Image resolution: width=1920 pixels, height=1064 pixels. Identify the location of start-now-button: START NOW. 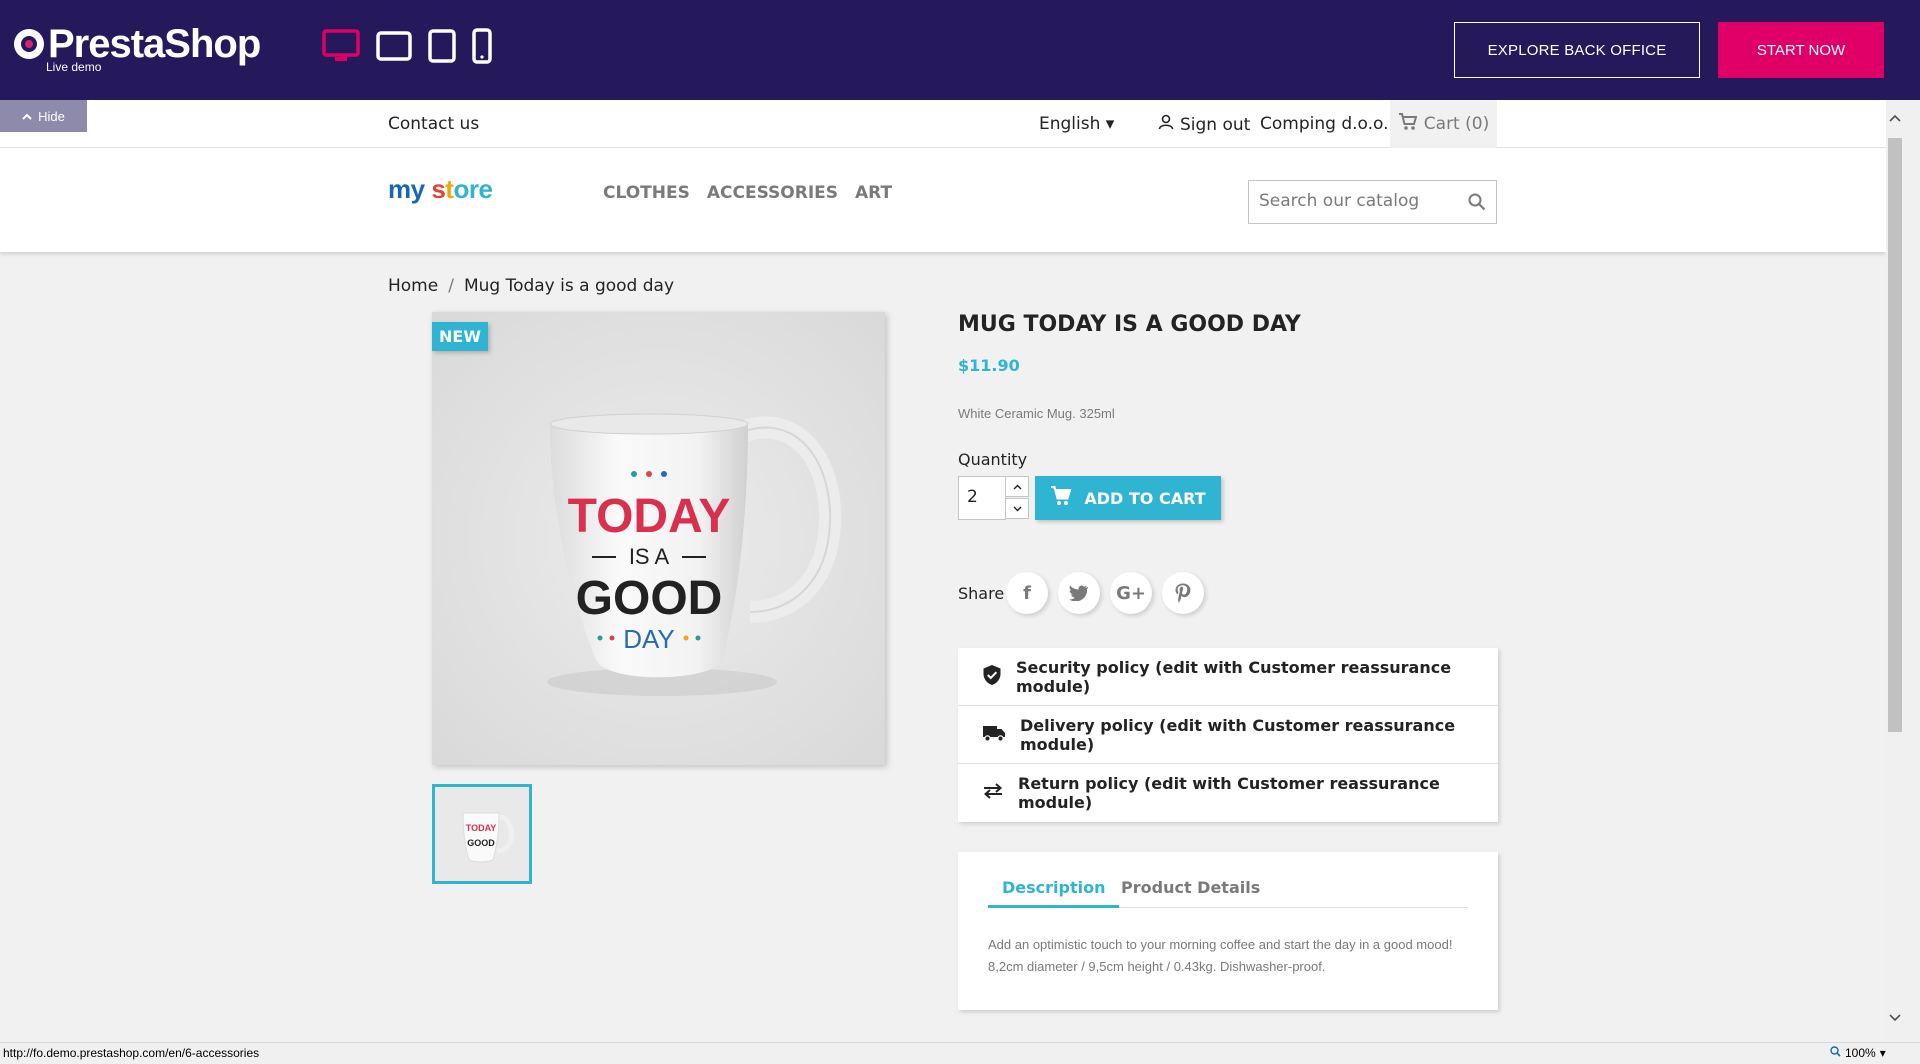
(1801, 50).